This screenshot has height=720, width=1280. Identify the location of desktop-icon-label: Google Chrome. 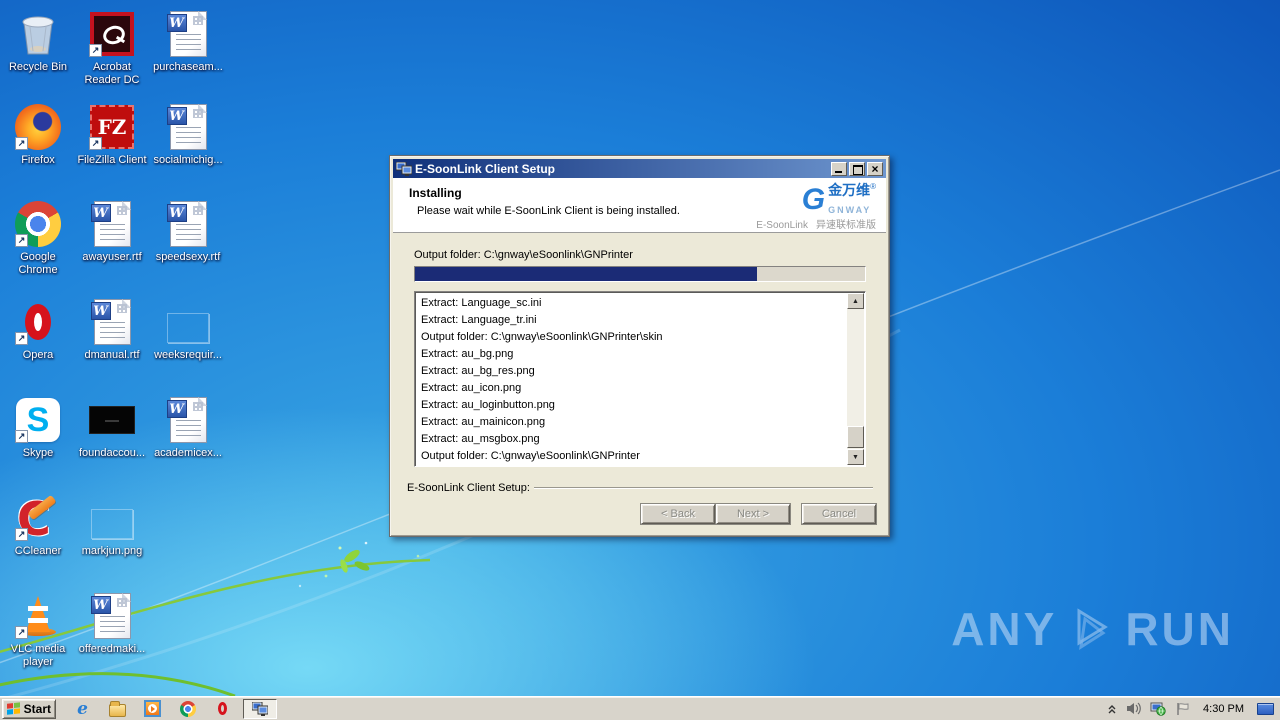
(38, 263).